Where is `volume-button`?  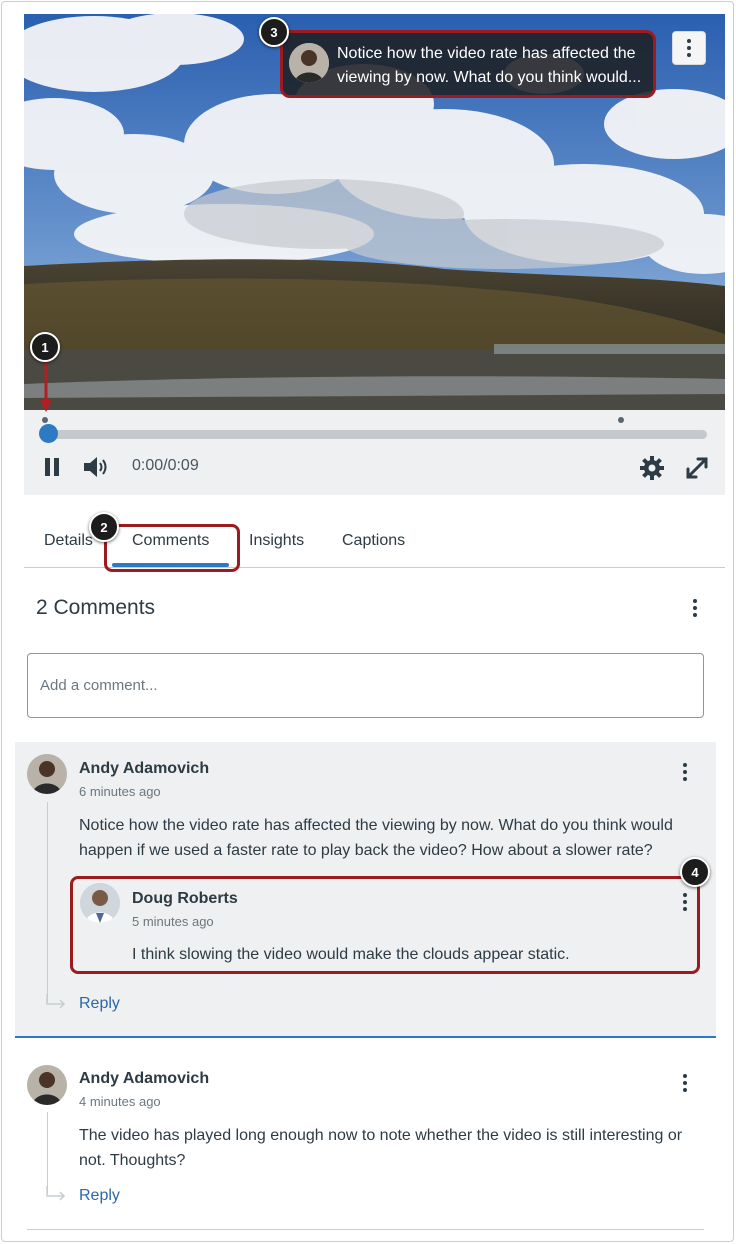
volume-button is located at coordinates (96, 467).